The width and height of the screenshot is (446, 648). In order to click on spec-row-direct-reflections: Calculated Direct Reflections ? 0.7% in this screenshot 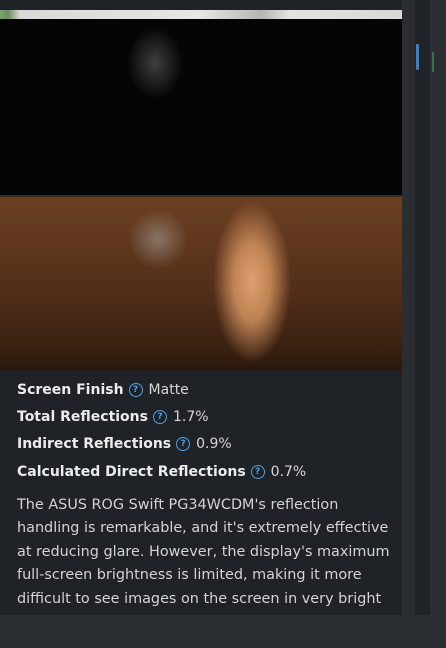, I will do `click(207, 471)`.